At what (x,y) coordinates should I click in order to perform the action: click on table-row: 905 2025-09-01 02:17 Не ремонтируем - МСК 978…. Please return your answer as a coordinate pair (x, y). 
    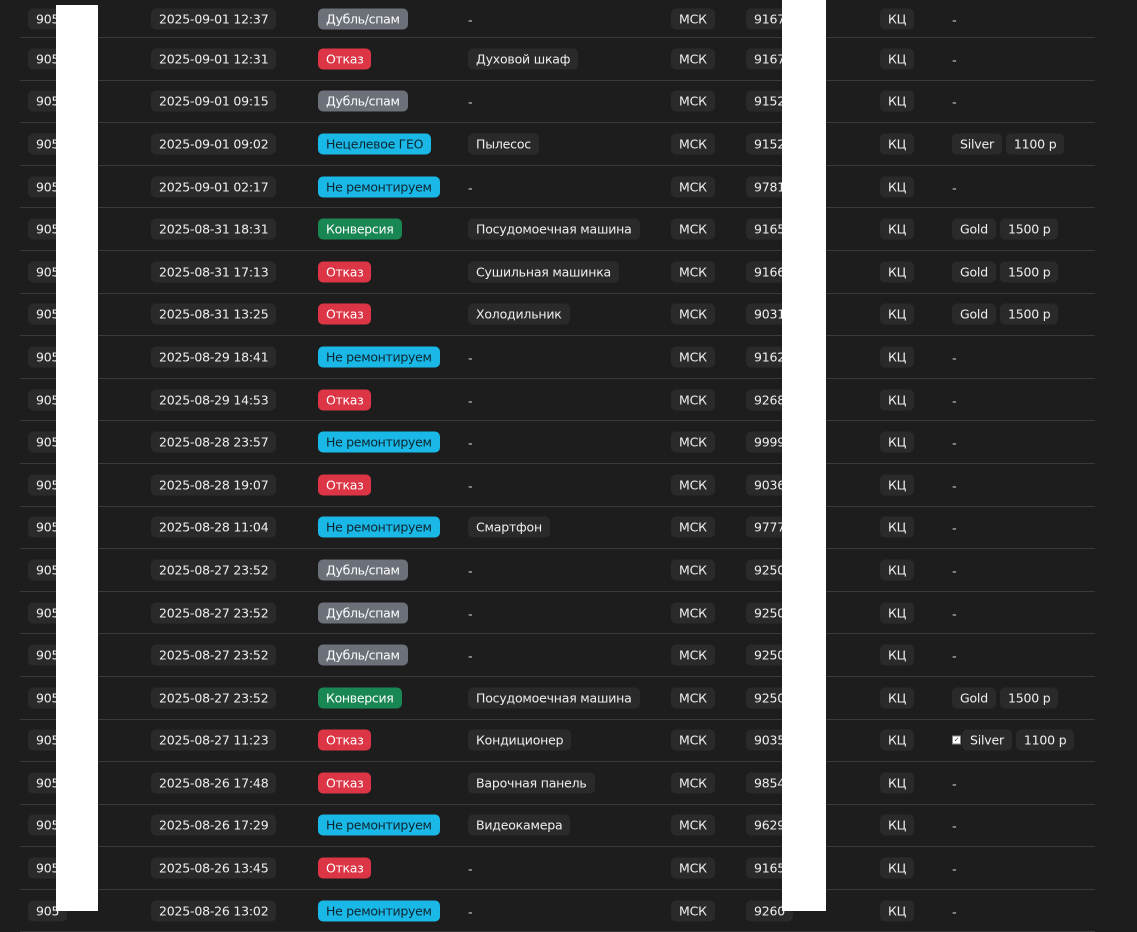
    Looking at the image, I should click on (557, 187).